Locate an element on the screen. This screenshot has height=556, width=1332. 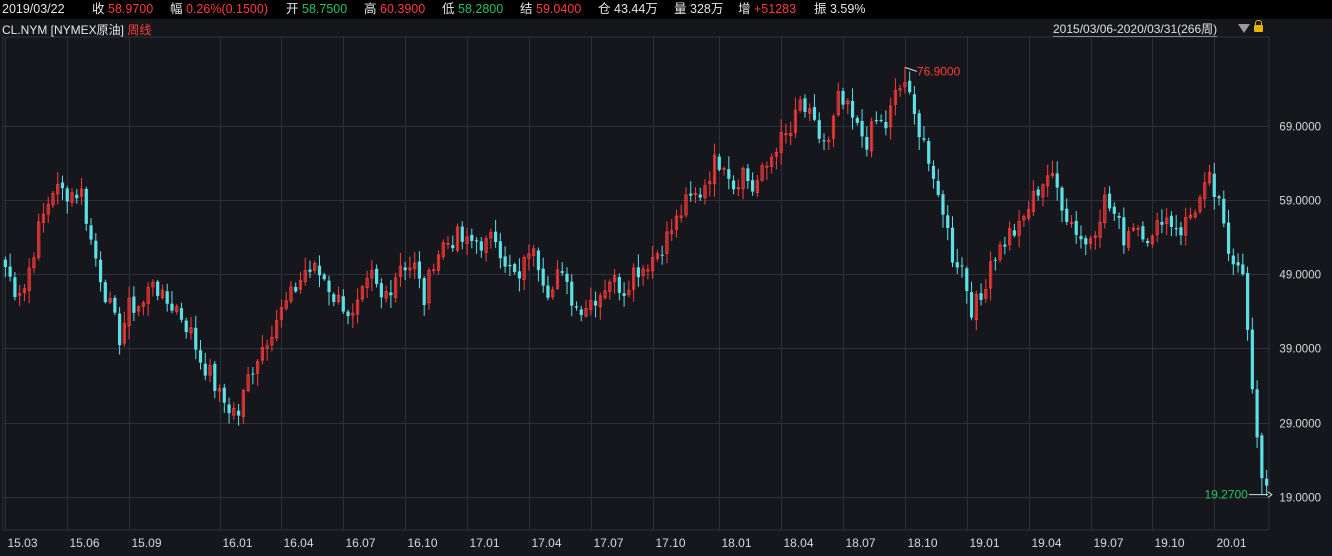
period-label: 周线 is located at coordinates (139, 30).